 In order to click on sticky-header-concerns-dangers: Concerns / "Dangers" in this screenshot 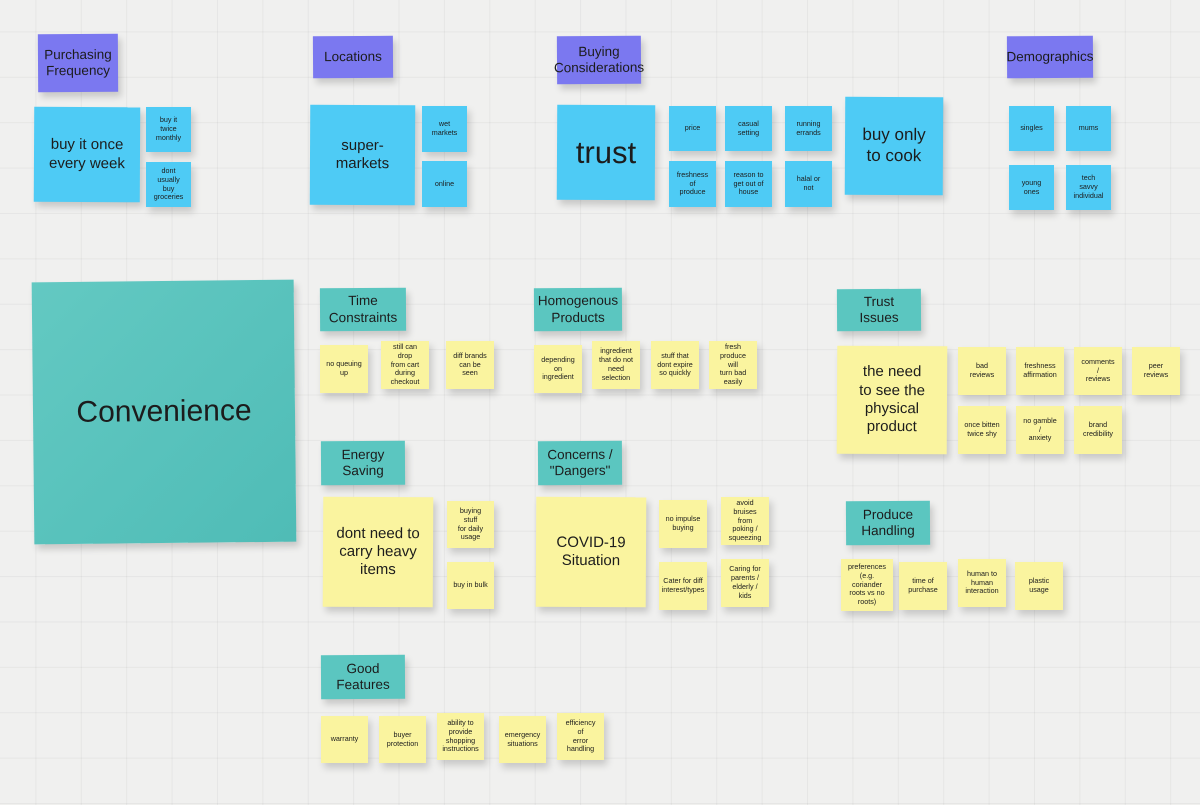, I will do `click(580, 463)`.